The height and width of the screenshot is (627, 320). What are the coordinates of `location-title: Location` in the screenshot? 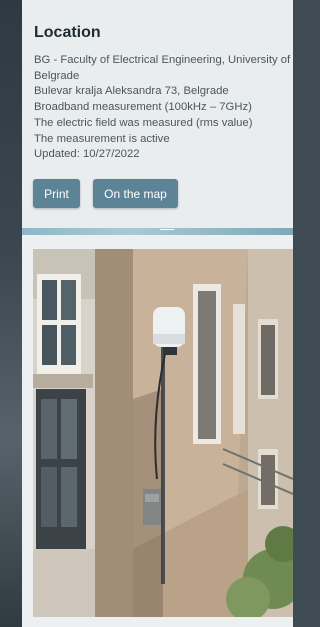 It's located at (67, 32).